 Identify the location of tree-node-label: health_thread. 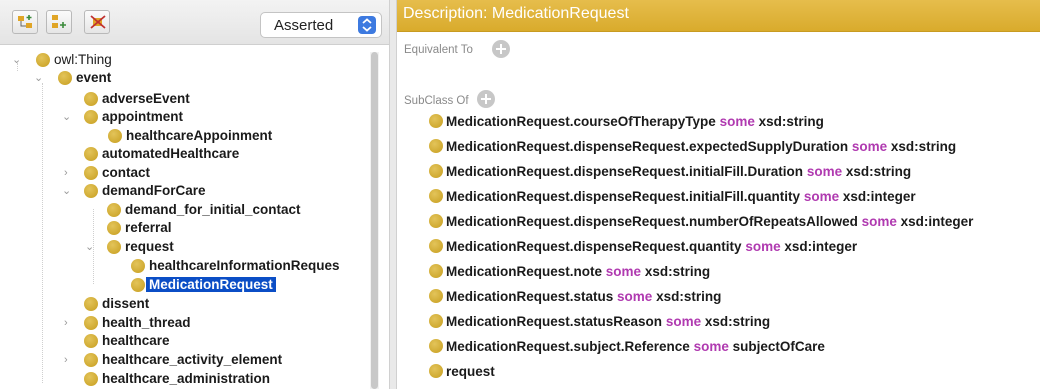
(146, 322).